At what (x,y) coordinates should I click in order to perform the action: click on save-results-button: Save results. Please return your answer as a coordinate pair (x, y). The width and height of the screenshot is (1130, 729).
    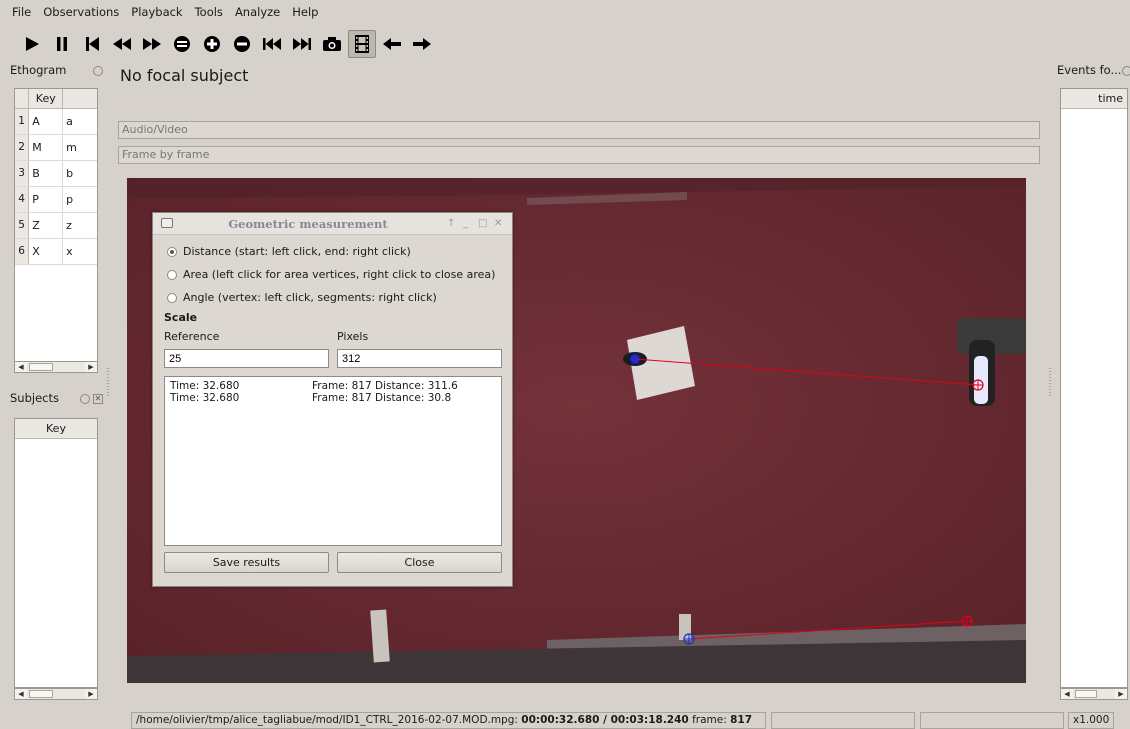
    Looking at the image, I should click on (246, 562).